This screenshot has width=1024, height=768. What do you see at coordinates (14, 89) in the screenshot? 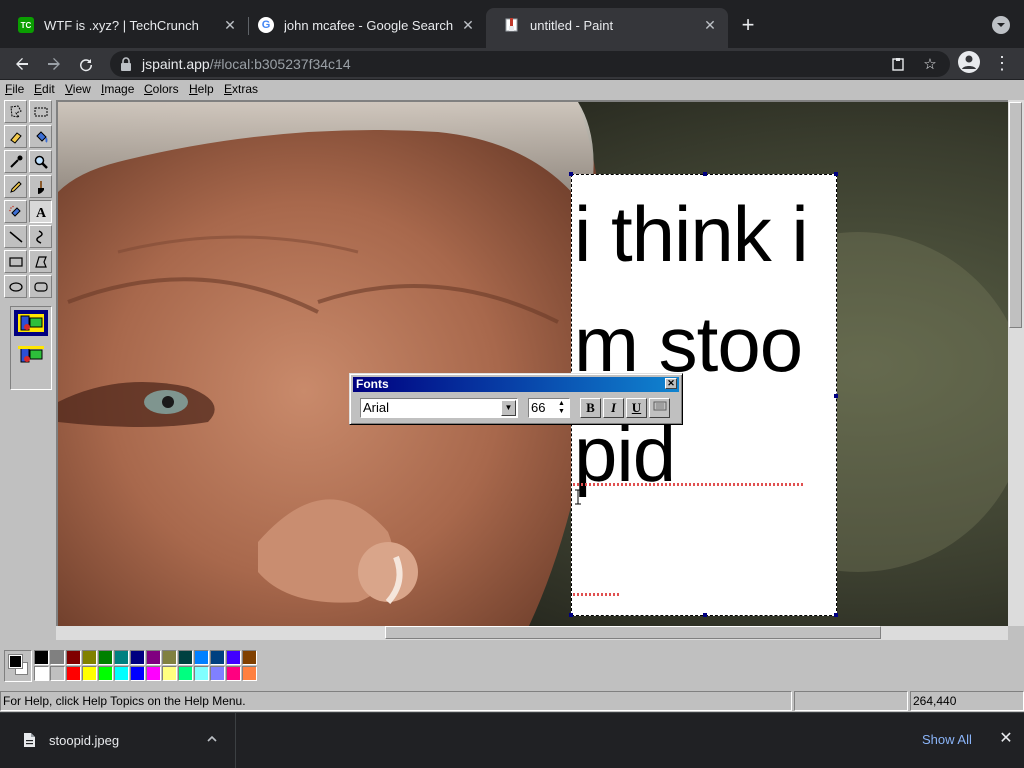
I see `menu-file: File` at bounding box center [14, 89].